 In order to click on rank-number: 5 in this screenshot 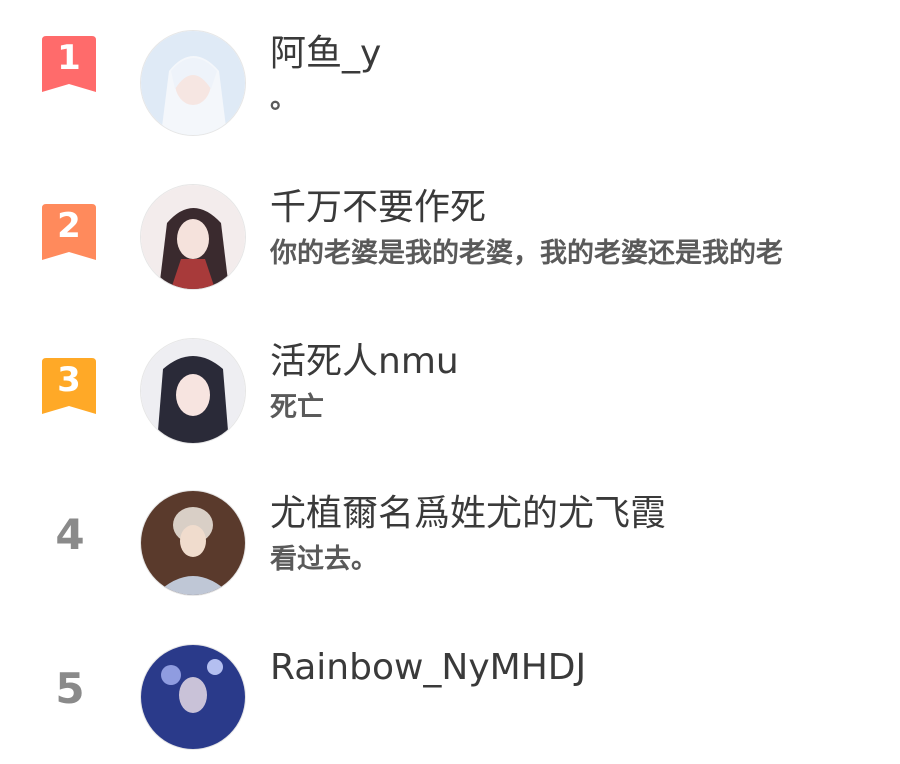, I will do `click(70, 688)`.